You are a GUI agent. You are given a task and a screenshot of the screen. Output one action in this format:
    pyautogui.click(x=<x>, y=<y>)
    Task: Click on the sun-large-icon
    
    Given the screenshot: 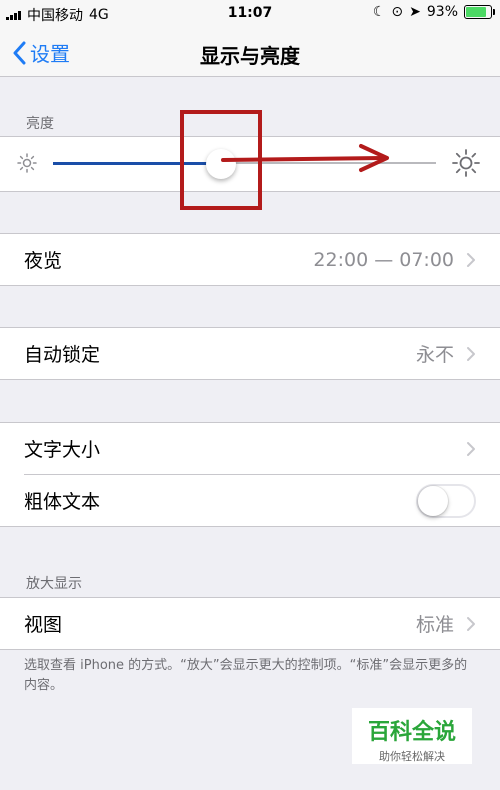 What is the action you would take?
    pyautogui.click(x=466, y=163)
    